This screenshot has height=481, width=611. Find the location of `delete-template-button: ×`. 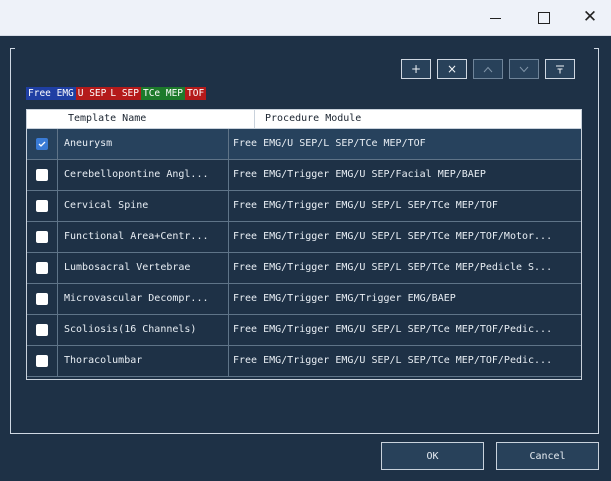

delete-template-button: × is located at coordinates (452, 69).